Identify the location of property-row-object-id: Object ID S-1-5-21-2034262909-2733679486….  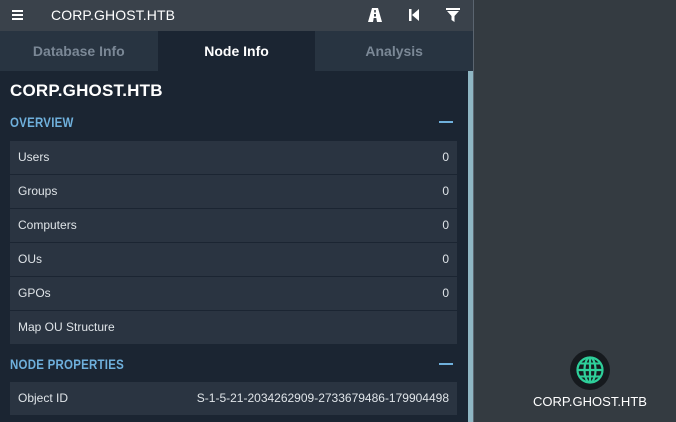
(233, 398).